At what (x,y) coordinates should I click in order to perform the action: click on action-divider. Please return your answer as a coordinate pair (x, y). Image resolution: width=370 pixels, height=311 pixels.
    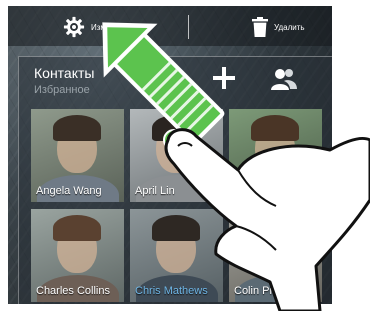
    Looking at the image, I should click on (188, 27).